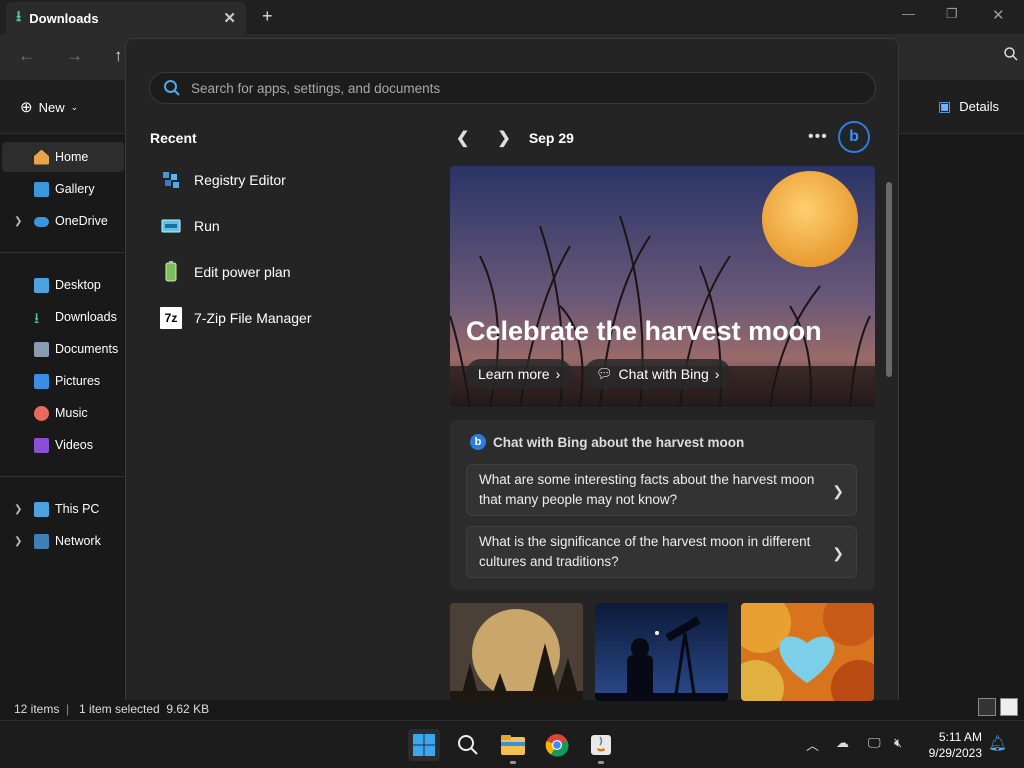 This screenshot has height=768, width=1024. What do you see at coordinates (26, 56) in the screenshot?
I see `back-button: ←` at bounding box center [26, 56].